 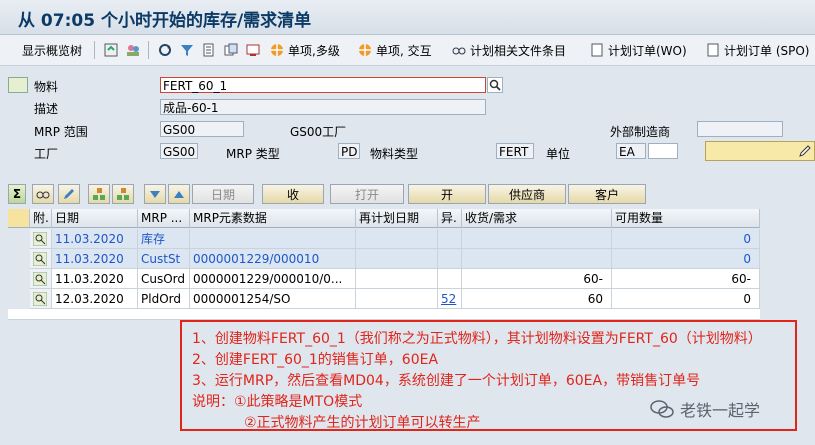 I want to click on unit-field: EA, so click(x=631, y=151).